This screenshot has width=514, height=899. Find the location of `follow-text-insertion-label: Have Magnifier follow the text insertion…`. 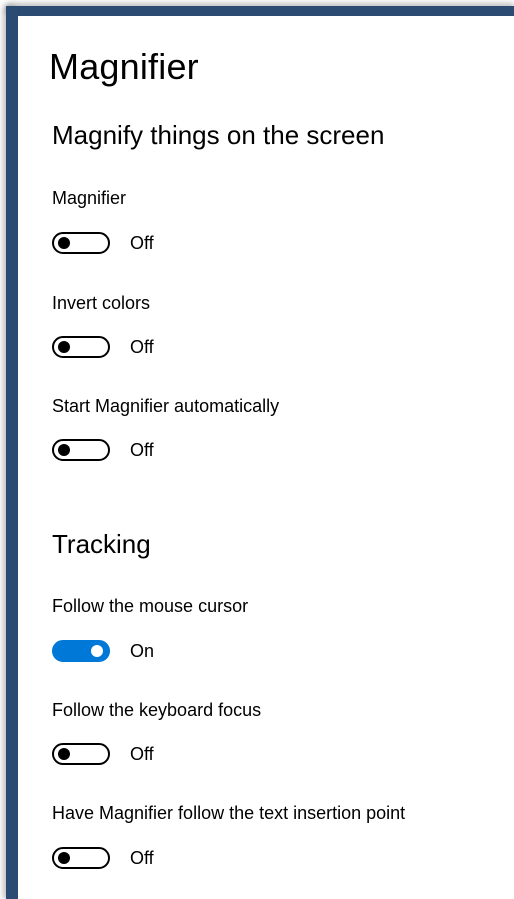

follow-text-insertion-label: Have Magnifier follow the text insertion… is located at coordinates (229, 813).